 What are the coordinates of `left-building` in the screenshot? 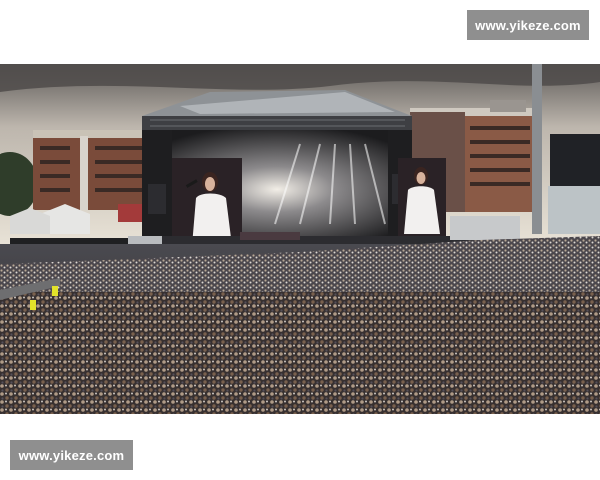 It's located at (93, 170).